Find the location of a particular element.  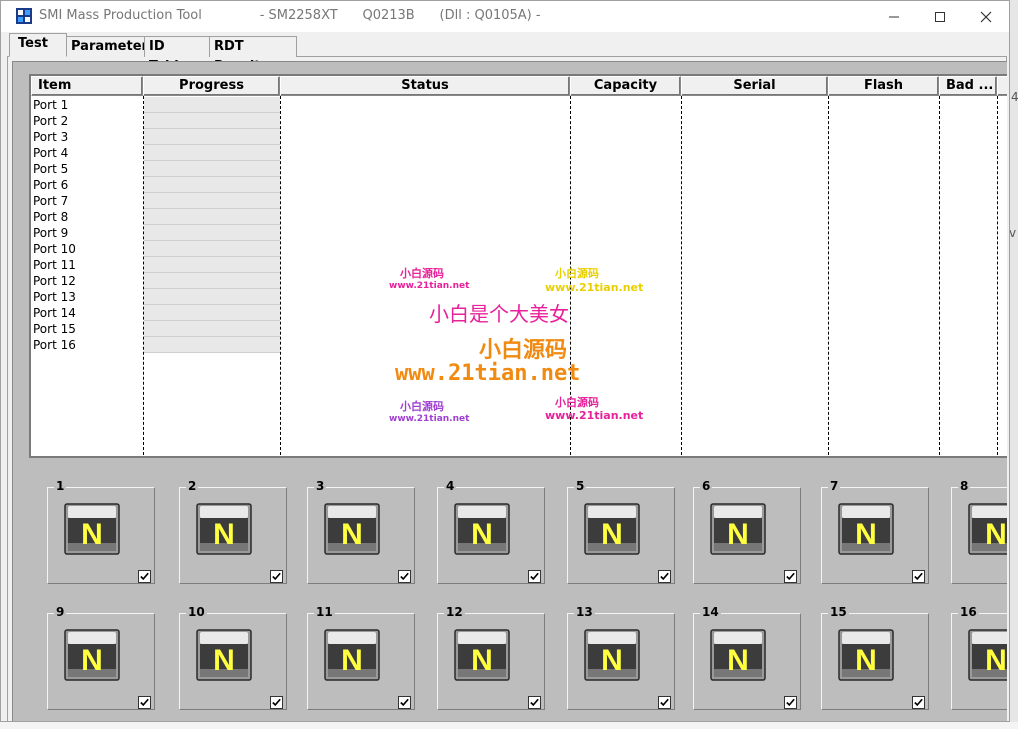

column-header-flash: Flash is located at coordinates (883, 86).